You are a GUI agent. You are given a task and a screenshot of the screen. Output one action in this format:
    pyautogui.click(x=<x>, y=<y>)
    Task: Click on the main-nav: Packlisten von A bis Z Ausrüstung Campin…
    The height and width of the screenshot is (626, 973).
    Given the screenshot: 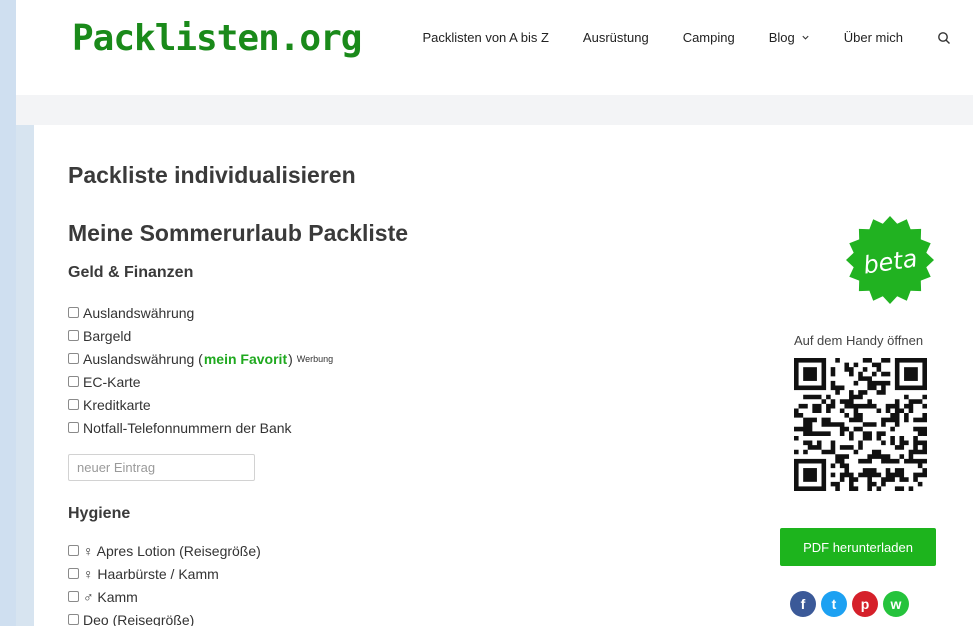 What is the action you would take?
    pyautogui.click(x=697, y=37)
    